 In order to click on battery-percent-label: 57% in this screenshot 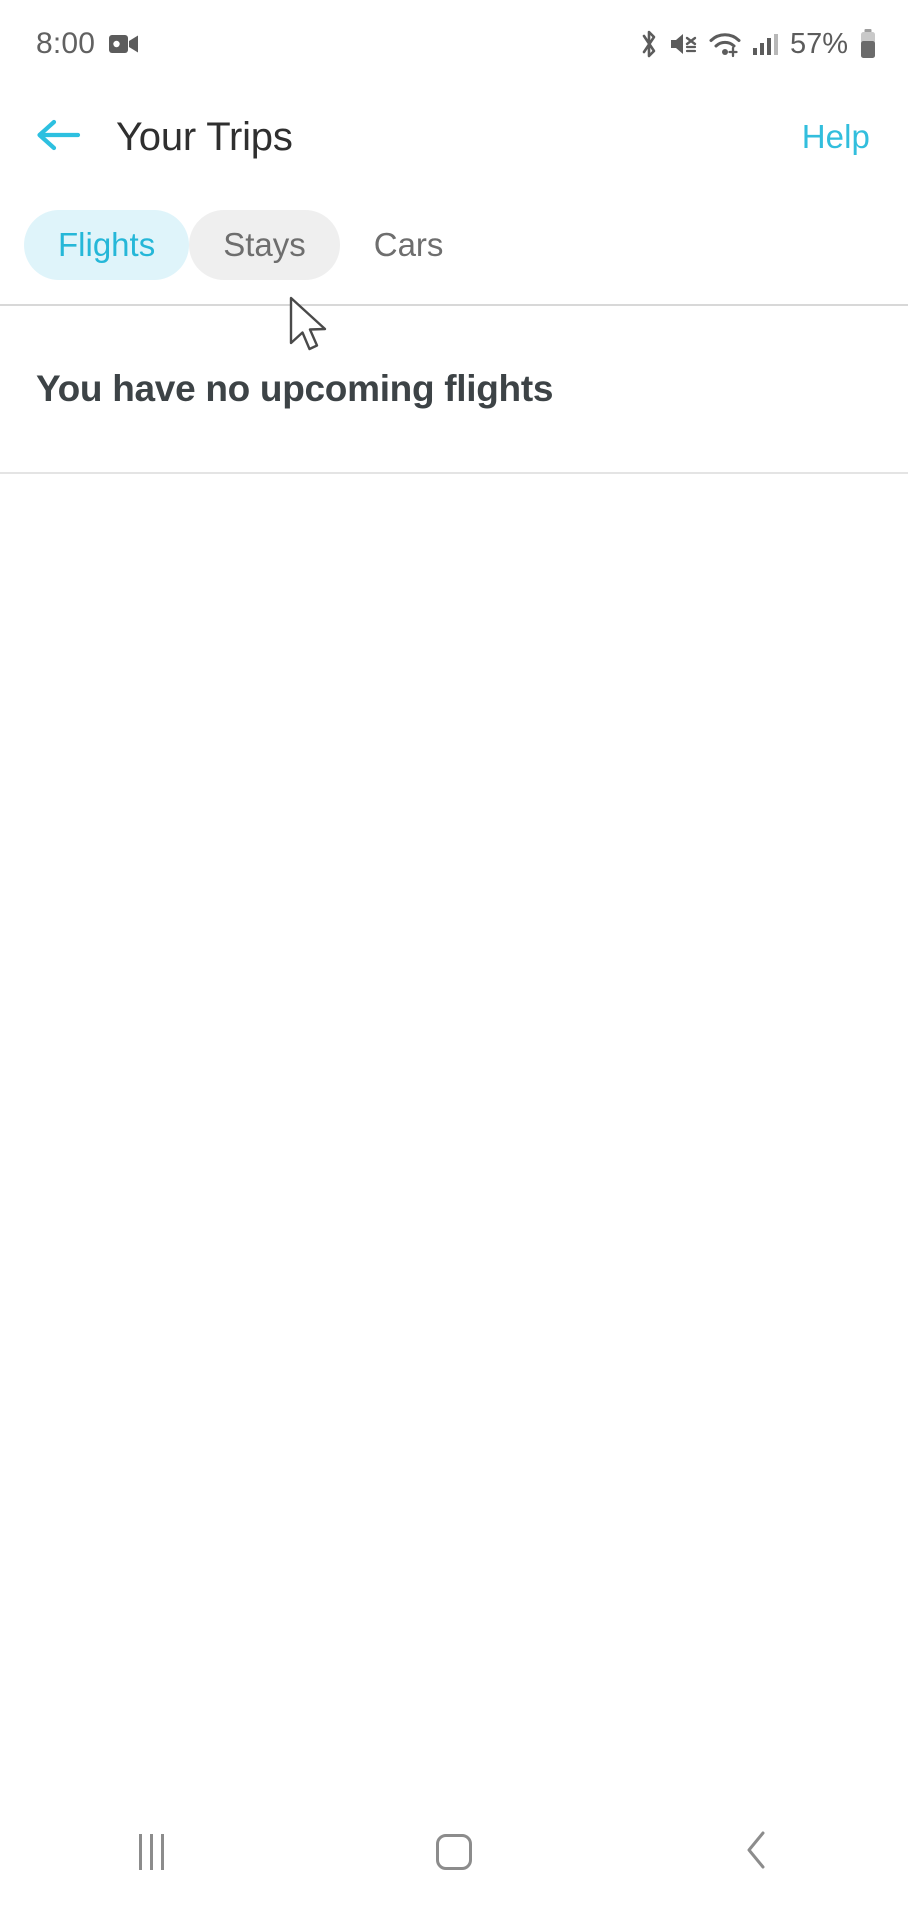, I will do `click(818, 43)`.